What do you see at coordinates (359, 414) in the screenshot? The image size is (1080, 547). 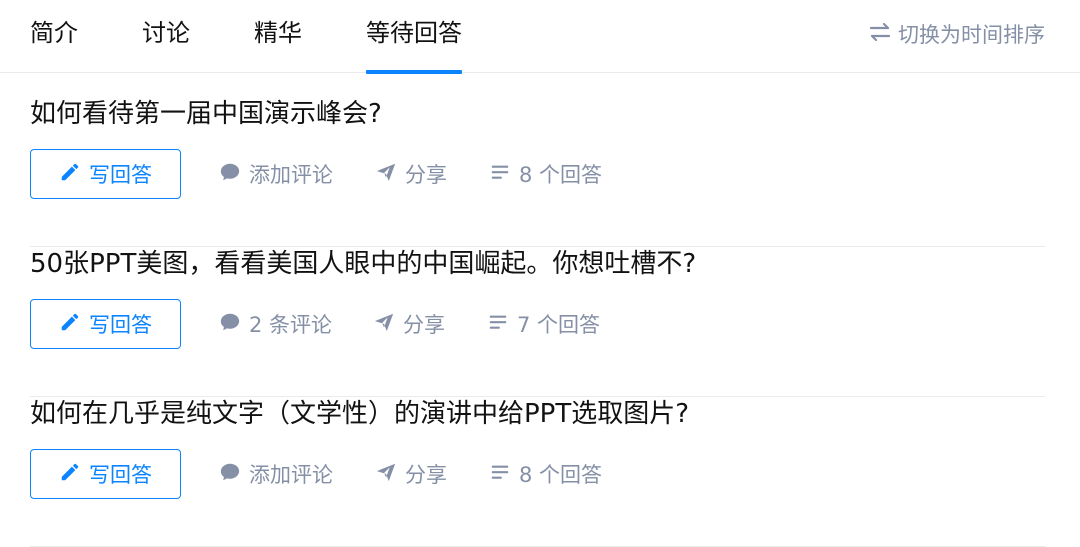 I see `question-title: 如何在几乎是纯文字（文学性）的演讲中给PPT选取图片?` at bounding box center [359, 414].